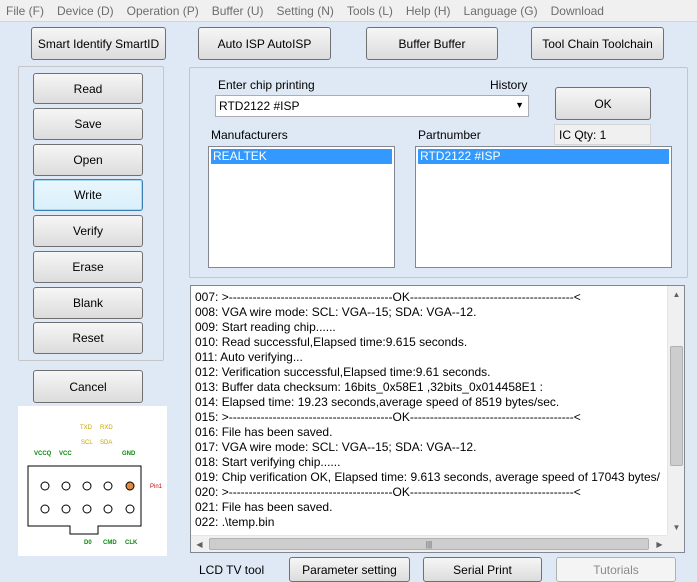 The width and height of the screenshot is (697, 582). Describe the element at coordinates (264, 43) in the screenshot. I see `auto-isp-button: Auto ISP AutoISP` at that location.